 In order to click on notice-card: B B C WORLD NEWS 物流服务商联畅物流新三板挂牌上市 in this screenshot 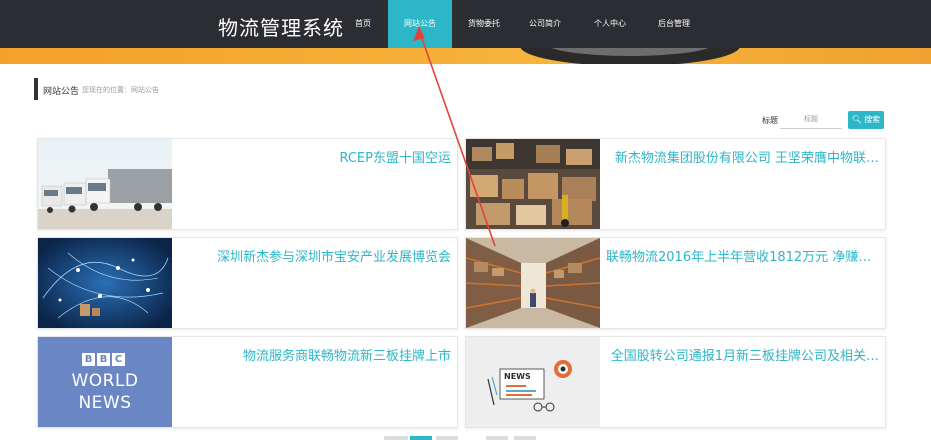, I will do `click(247, 382)`.